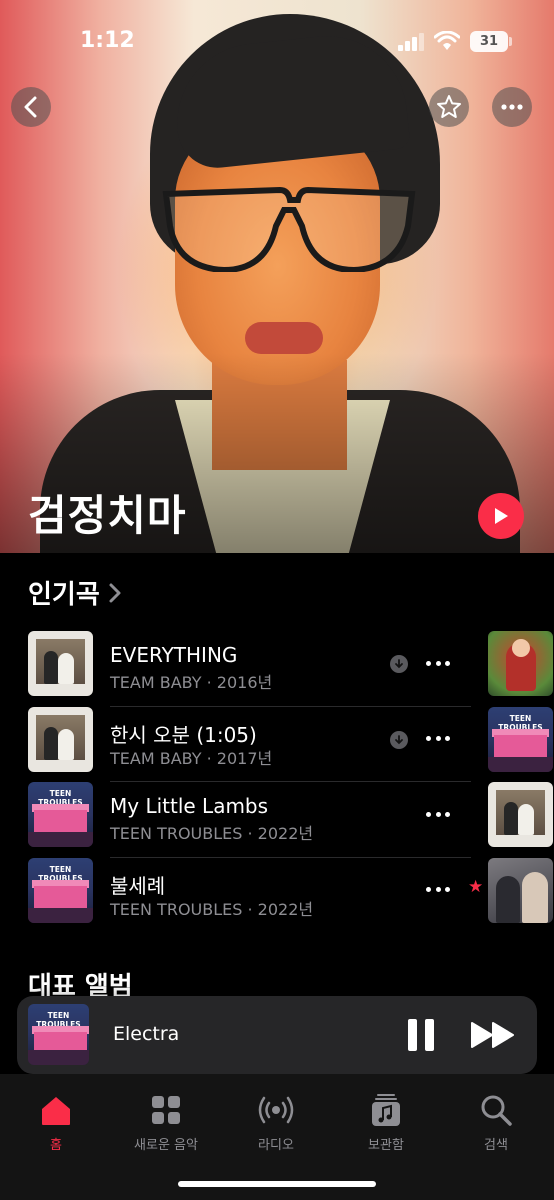 Image resolution: width=554 pixels, height=1200 pixels. What do you see at coordinates (174, 655) in the screenshot?
I see `song-title: EVERYTHING` at bounding box center [174, 655].